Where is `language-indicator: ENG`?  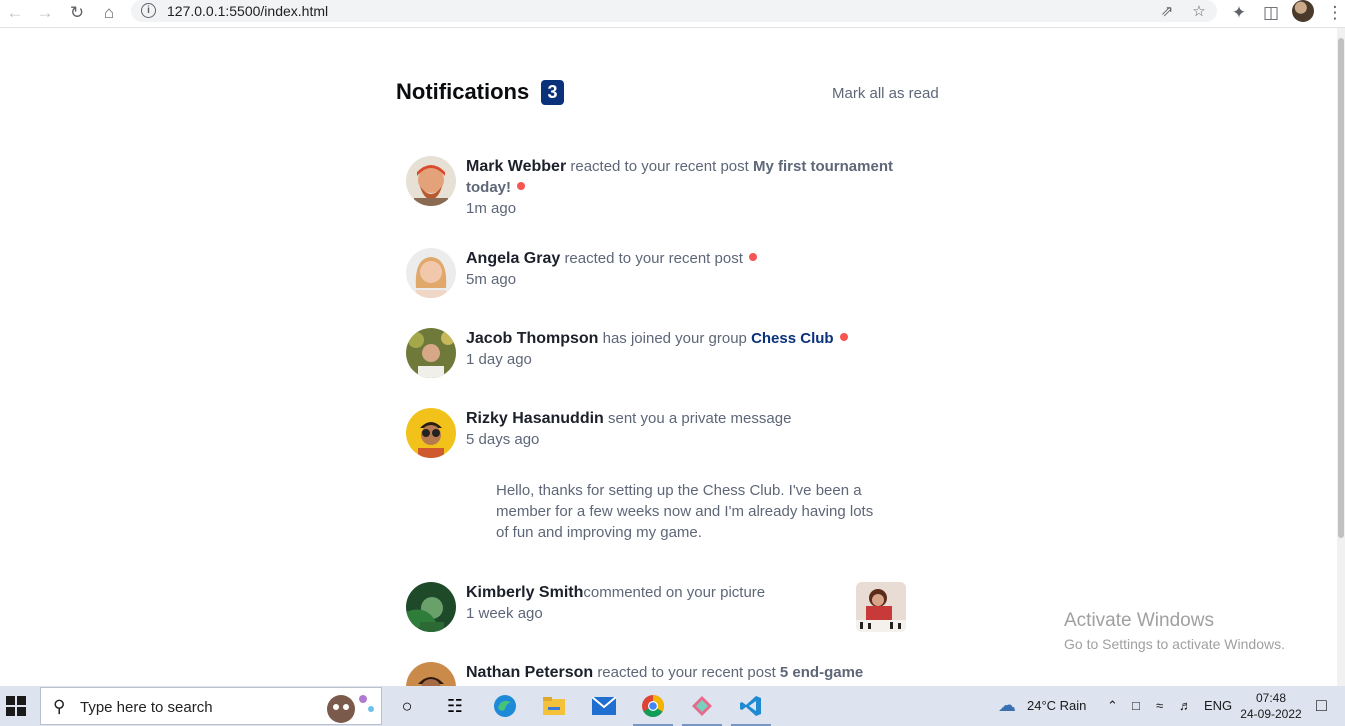 language-indicator: ENG is located at coordinates (1218, 705).